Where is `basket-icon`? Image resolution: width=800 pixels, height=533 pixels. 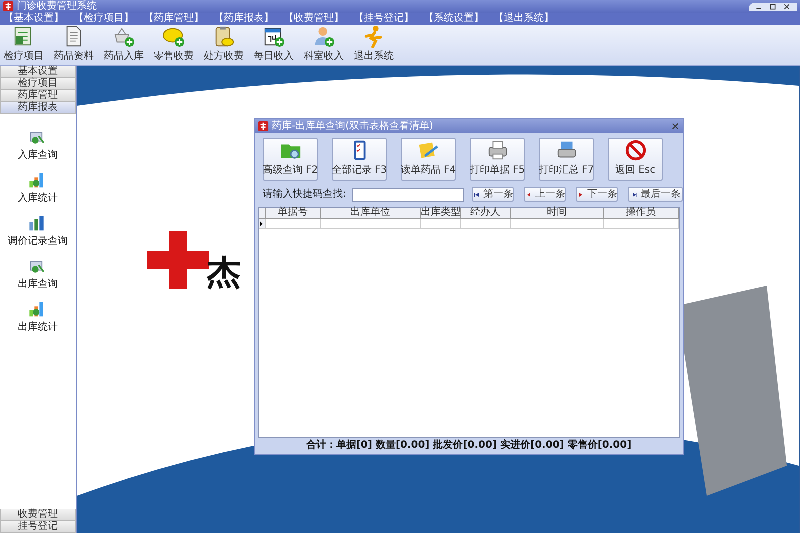
basket-icon is located at coordinates (124, 36).